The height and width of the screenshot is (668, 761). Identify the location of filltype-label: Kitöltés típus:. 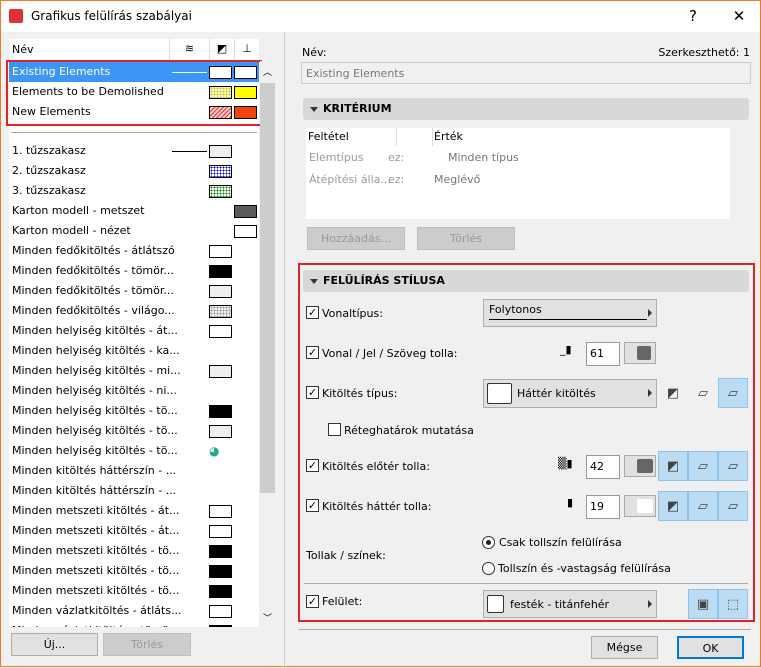
(360, 393).